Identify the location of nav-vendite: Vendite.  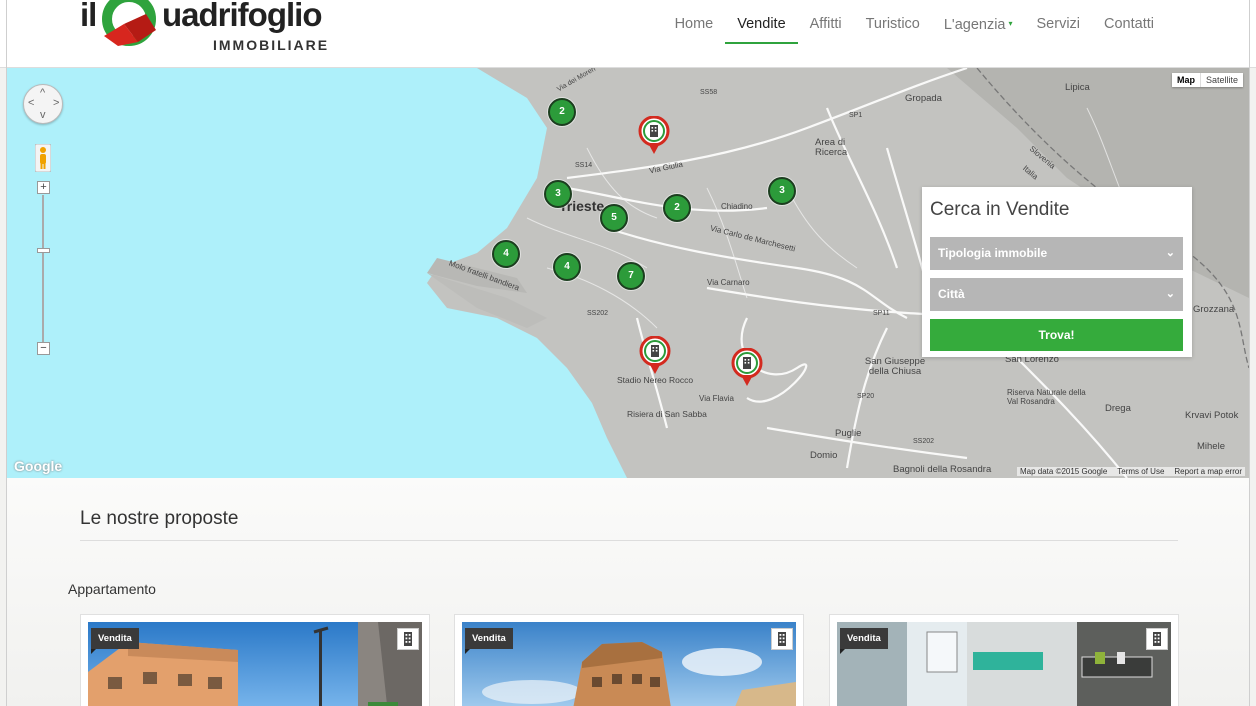
(762, 30).